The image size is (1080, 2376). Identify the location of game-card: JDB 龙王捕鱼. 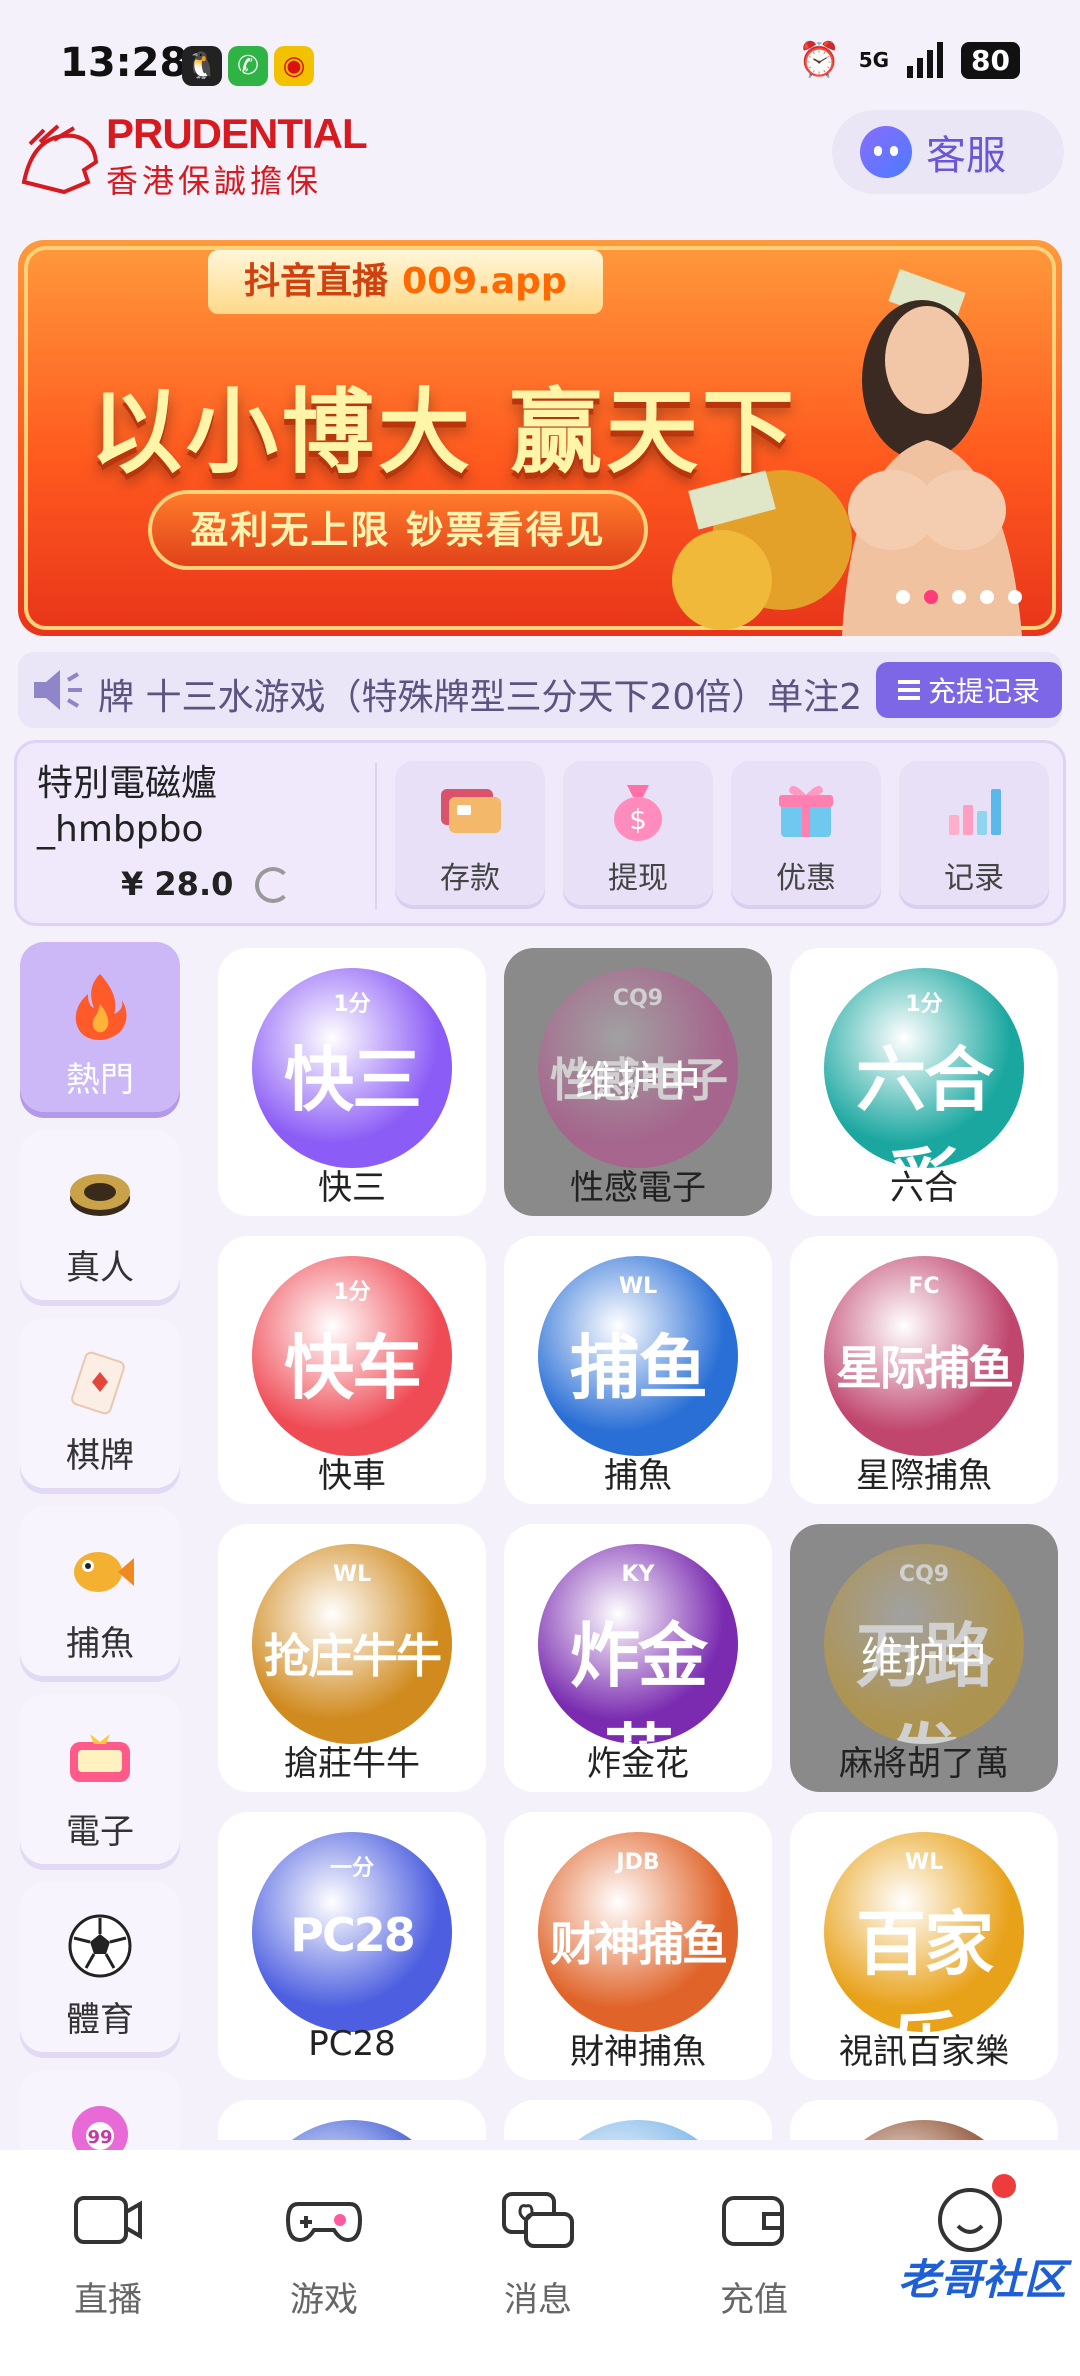
(638, 2120).